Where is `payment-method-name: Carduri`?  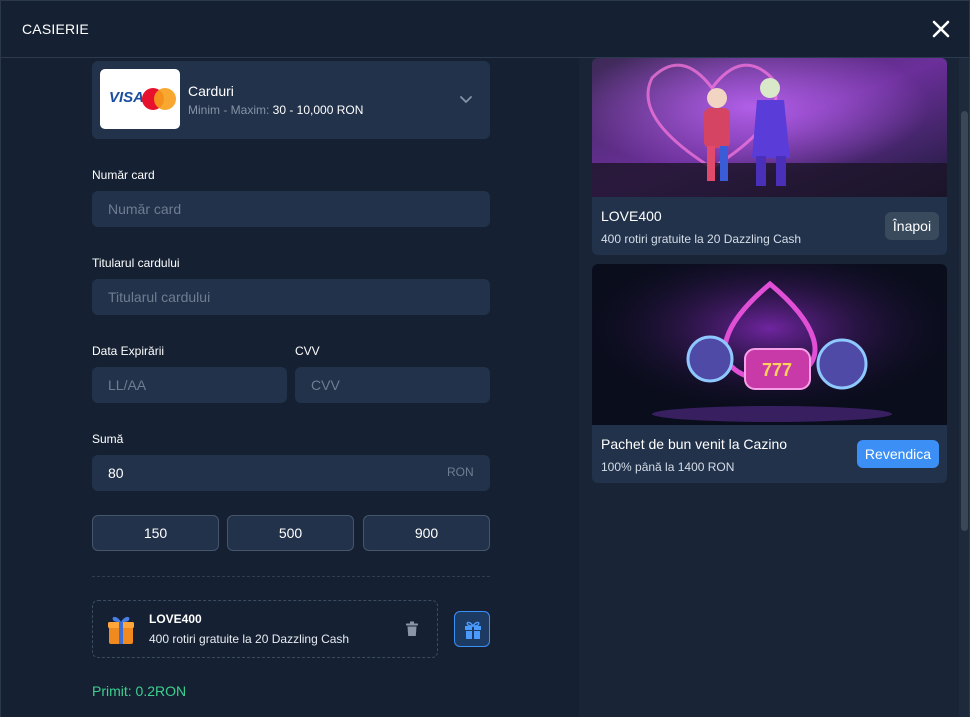 payment-method-name: Carduri is located at coordinates (211, 91).